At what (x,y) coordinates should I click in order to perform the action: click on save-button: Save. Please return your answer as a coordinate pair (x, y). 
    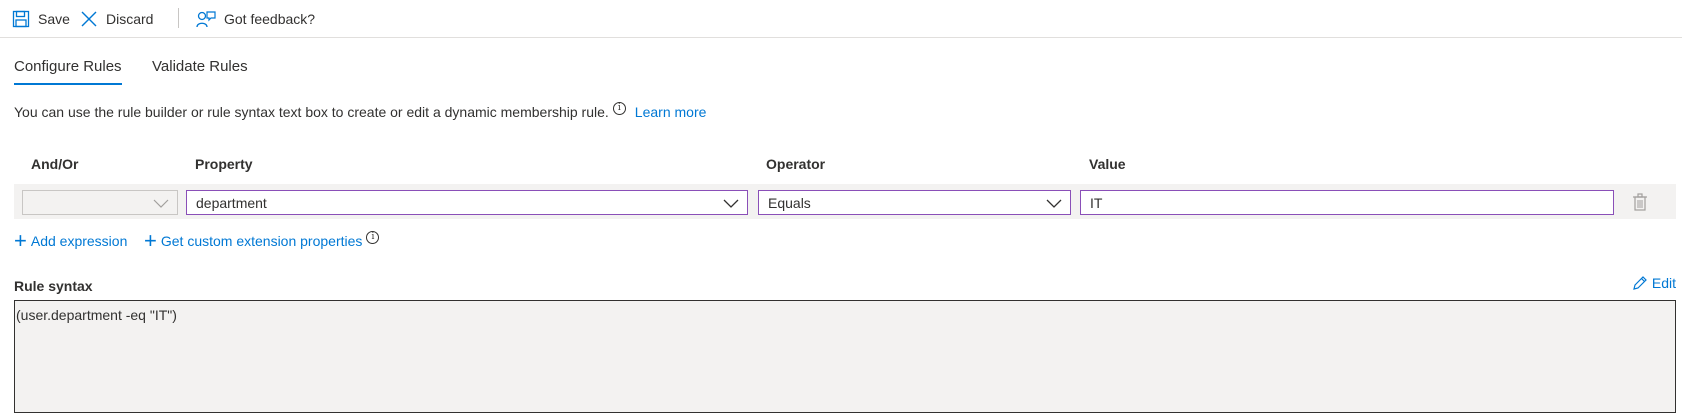
    Looking at the image, I should click on (41, 19).